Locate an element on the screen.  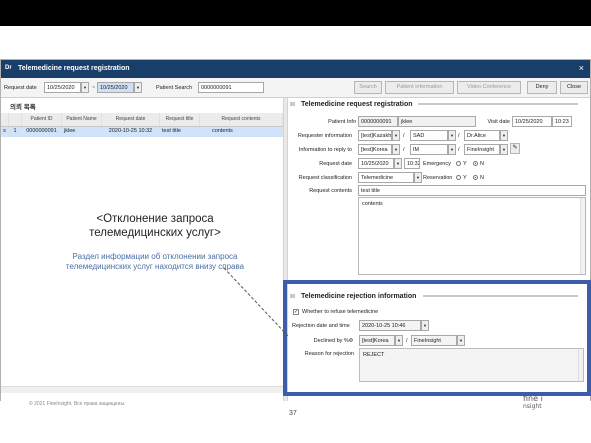
video-conference-button: Video Conference is located at coordinates (489, 87).